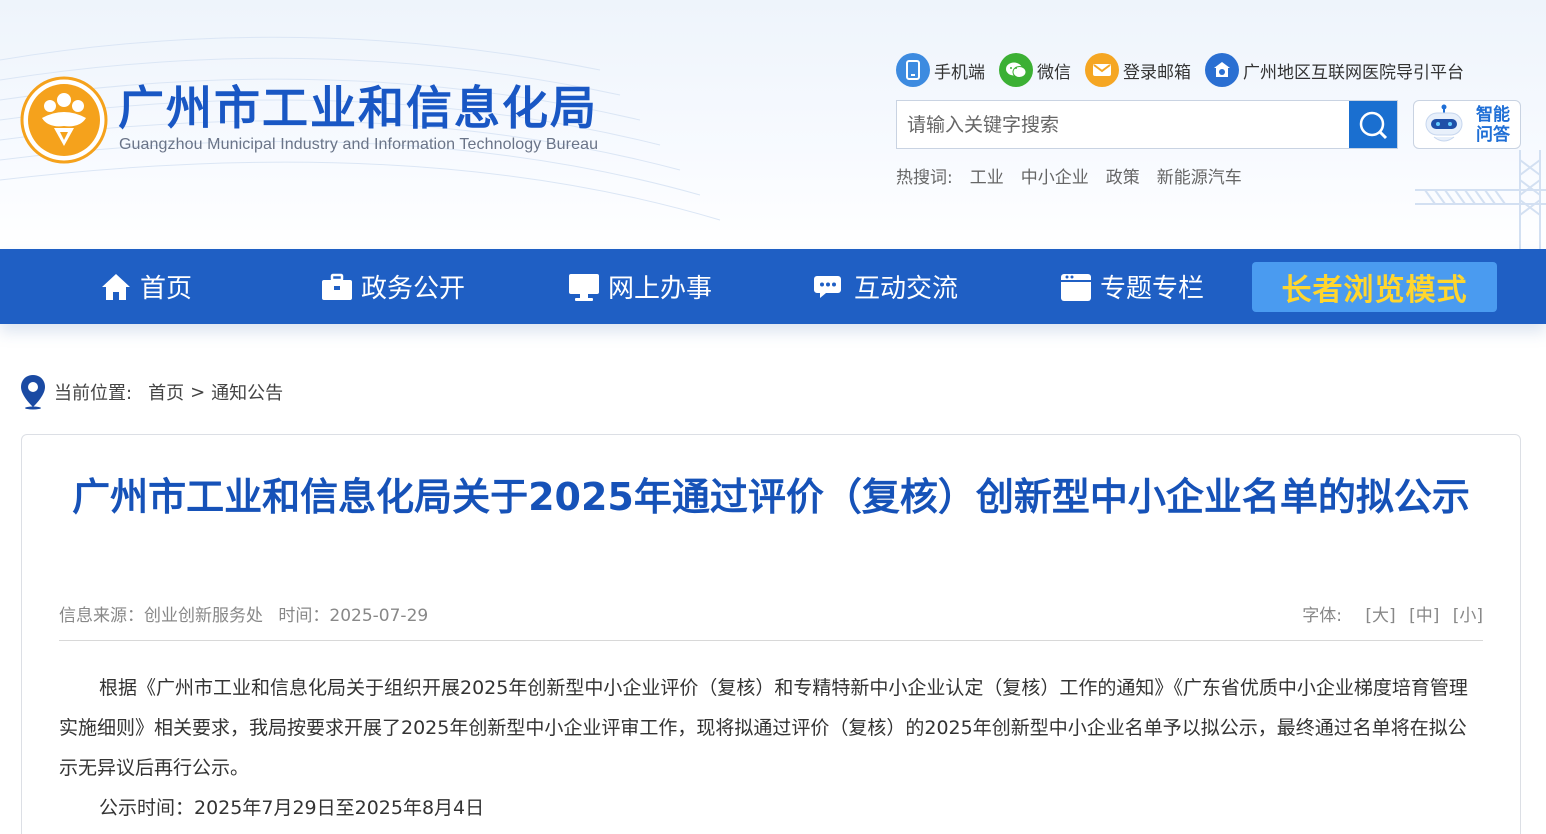 The width and height of the screenshot is (1546, 834). I want to click on nav-interaction: 互动交流, so click(886, 286).